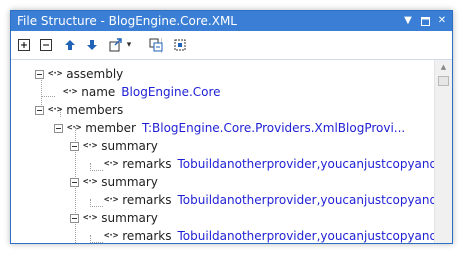 The width and height of the screenshot is (475, 255). What do you see at coordinates (142, 92) in the screenshot?
I see `tree-node-name-attribute: <·> name BlogEngine.Core` at bounding box center [142, 92].